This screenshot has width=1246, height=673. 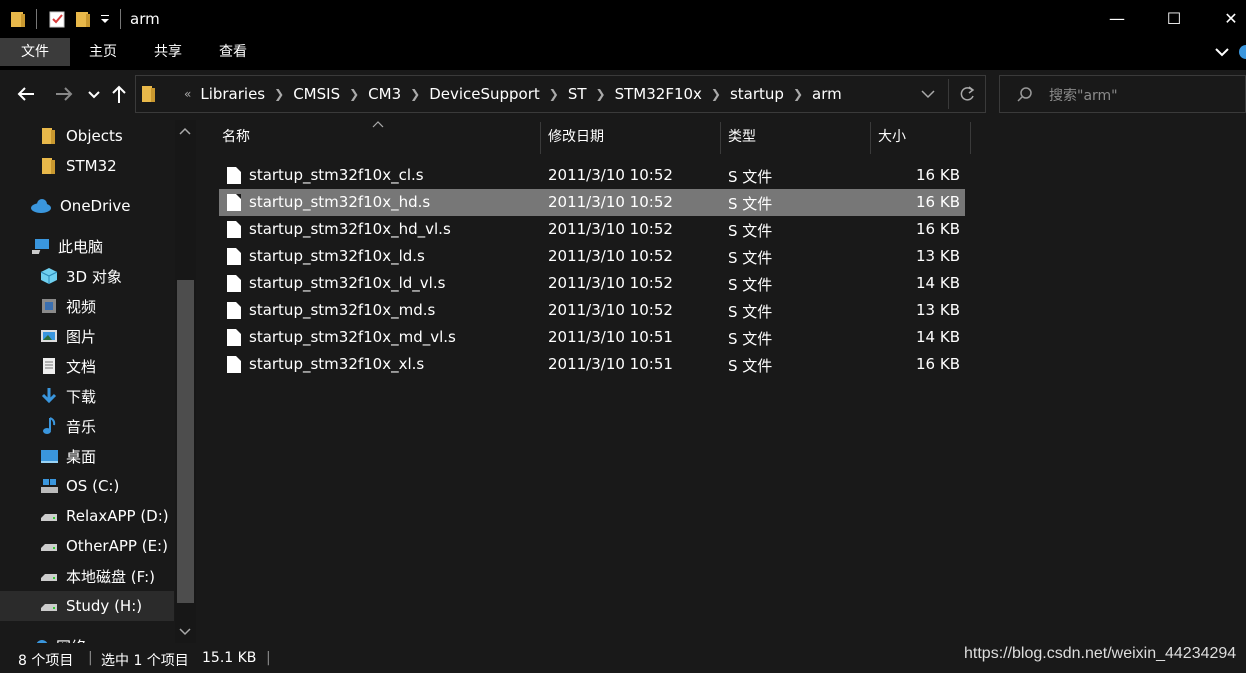 I want to click on breadcrumb-item: arm, so click(x=827, y=94).